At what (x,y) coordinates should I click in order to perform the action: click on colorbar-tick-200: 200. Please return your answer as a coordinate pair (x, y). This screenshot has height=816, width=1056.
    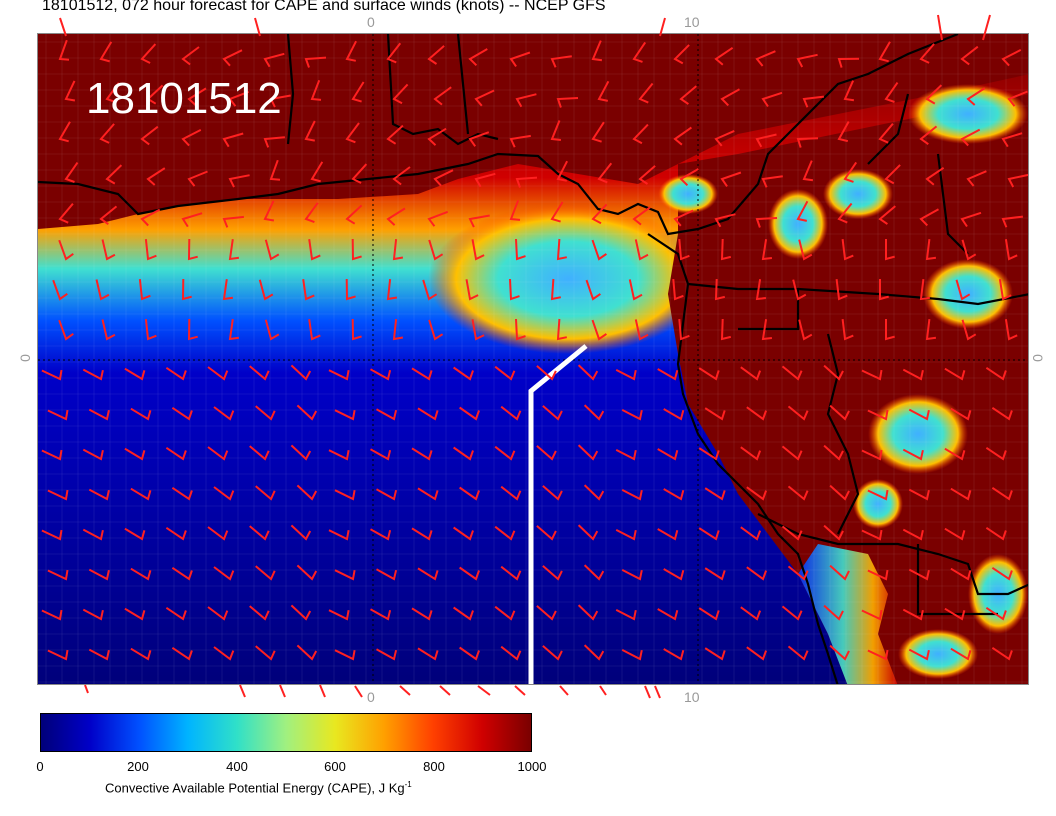
    Looking at the image, I should click on (138, 766).